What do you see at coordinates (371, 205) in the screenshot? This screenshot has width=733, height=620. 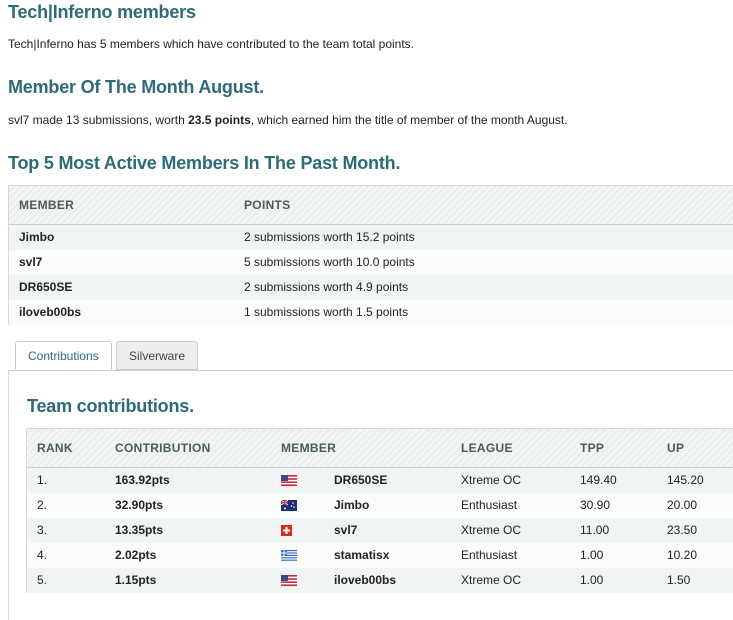 I see `top5-table-header: MEMBER POINTS` at bounding box center [371, 205].